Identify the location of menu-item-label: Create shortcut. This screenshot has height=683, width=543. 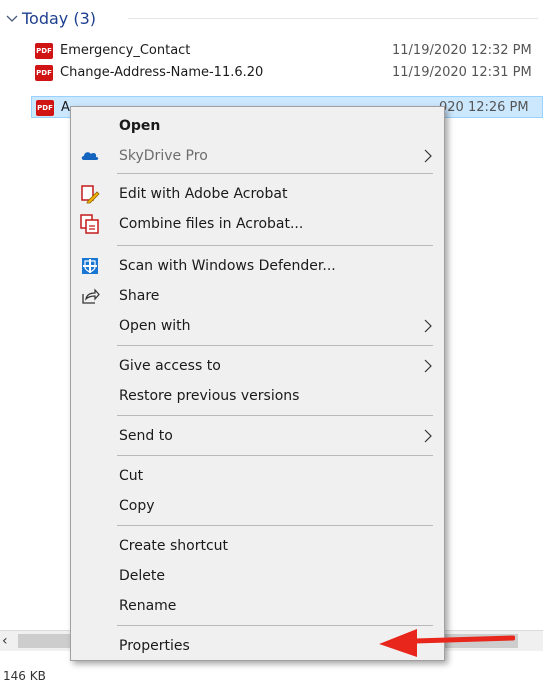
(174, 546).